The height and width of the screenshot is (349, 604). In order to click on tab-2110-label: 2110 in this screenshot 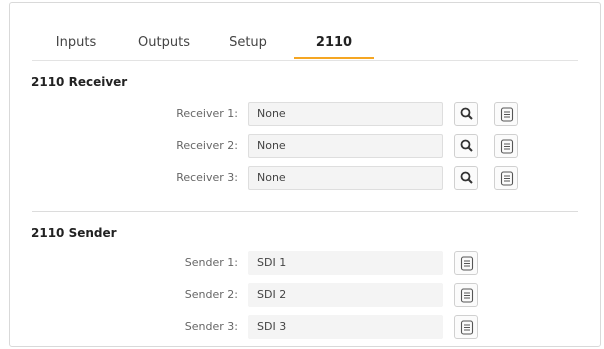, I will do `click(334, 42)`.